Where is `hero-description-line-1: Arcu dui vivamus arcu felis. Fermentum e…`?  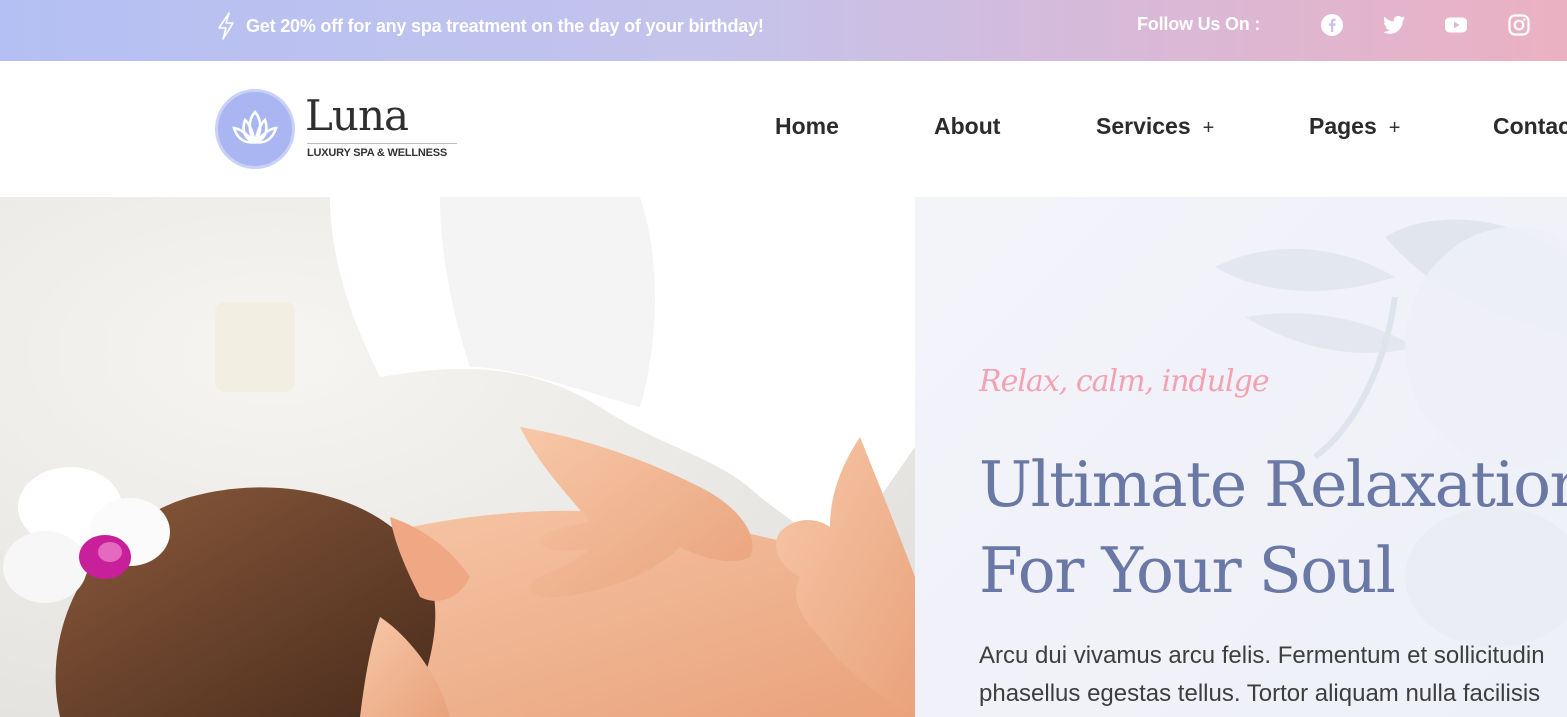 hero-description-line-1: Arcu dui vivamus arcu felis. Fermentum e… is located at coordinates (1262, 655).